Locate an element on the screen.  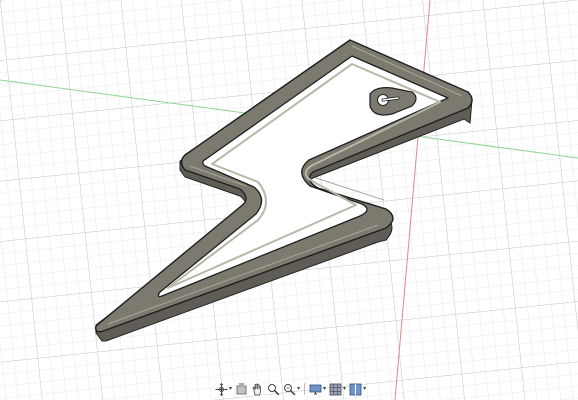
zoom-icon is located at coordinates (274, 389).